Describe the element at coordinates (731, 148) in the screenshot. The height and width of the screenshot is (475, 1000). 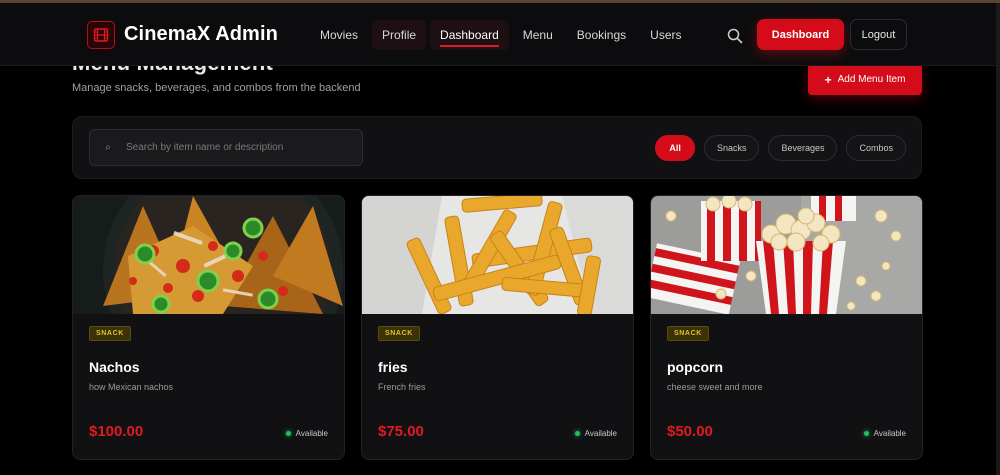
I see `filter-chip-snacks: Snacks` at that location.